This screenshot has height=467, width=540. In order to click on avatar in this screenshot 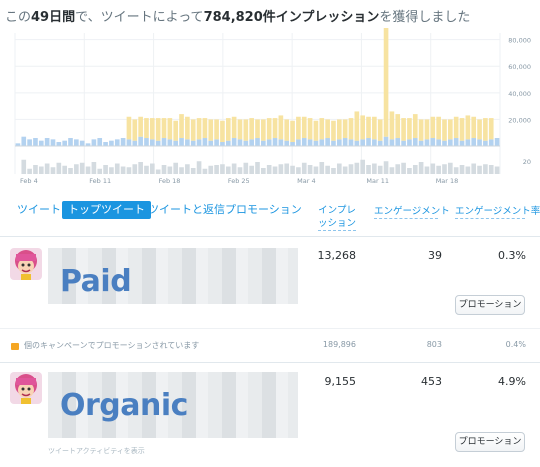, I will do `click(26, 264)`.